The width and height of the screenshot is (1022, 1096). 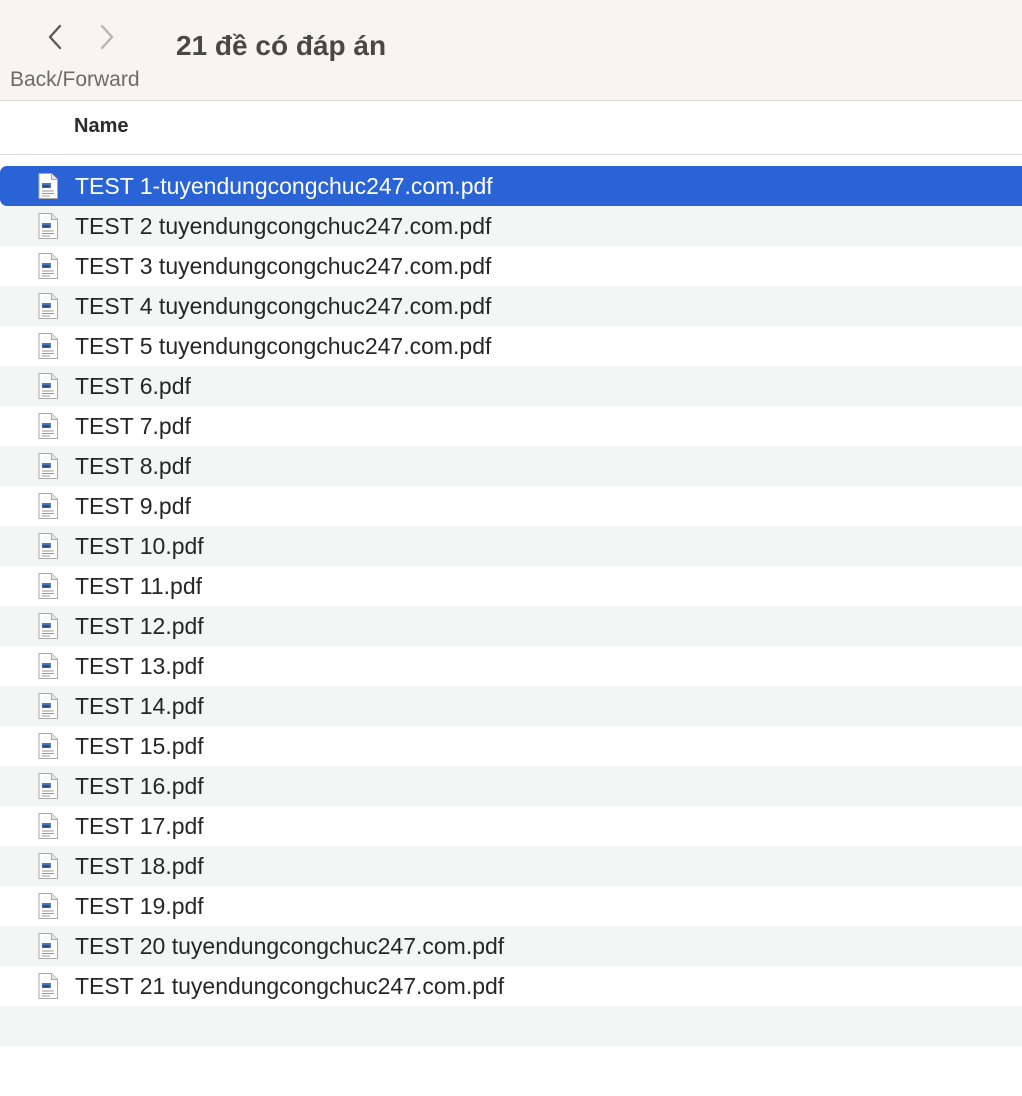 I want to click on file-row: TEST 14.pdf, so click(x=511, y=706).